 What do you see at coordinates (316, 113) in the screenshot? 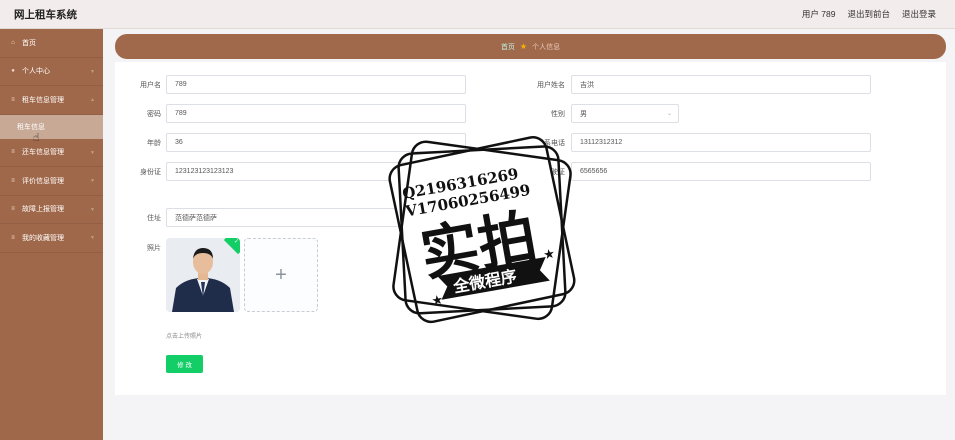
I see `password-field: 789` at bounding box center [316, 113].